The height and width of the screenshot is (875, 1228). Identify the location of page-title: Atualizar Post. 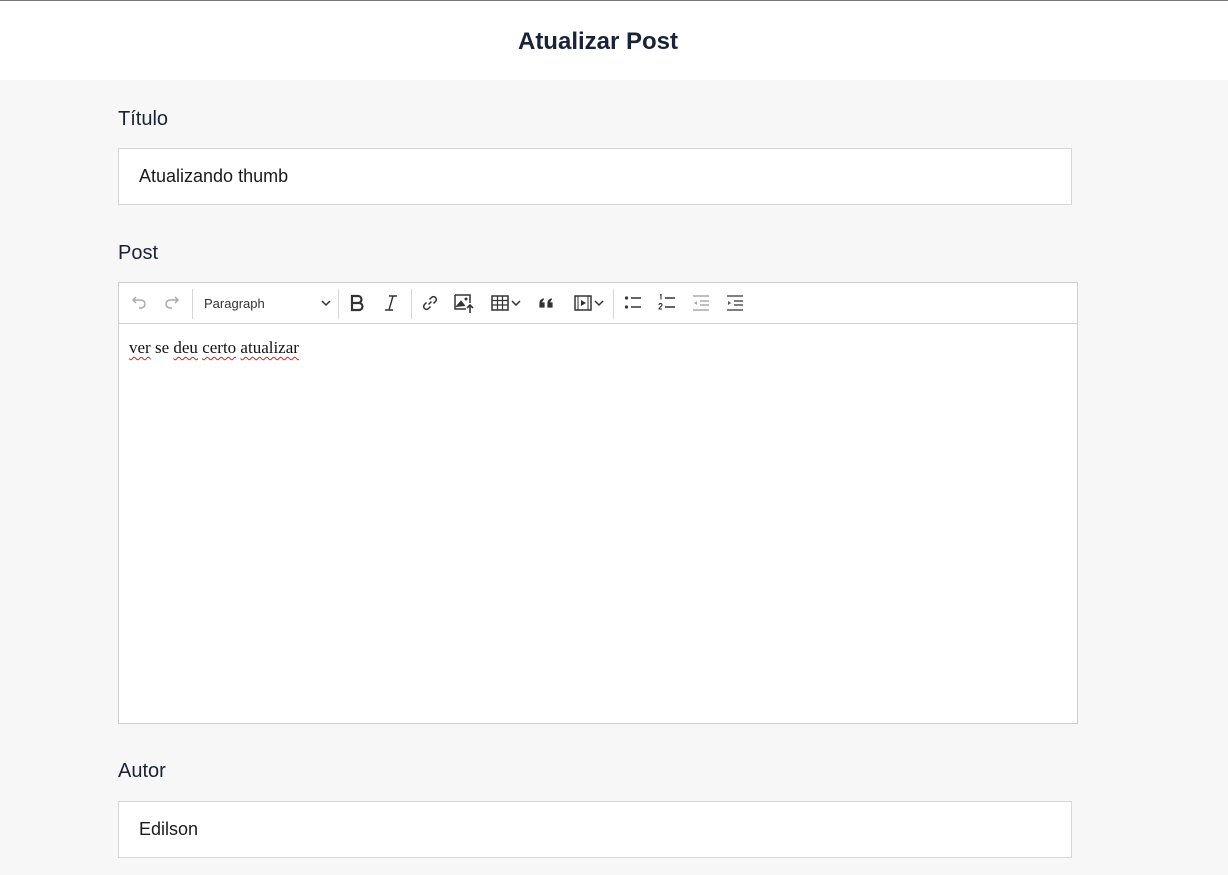
(598, 41).